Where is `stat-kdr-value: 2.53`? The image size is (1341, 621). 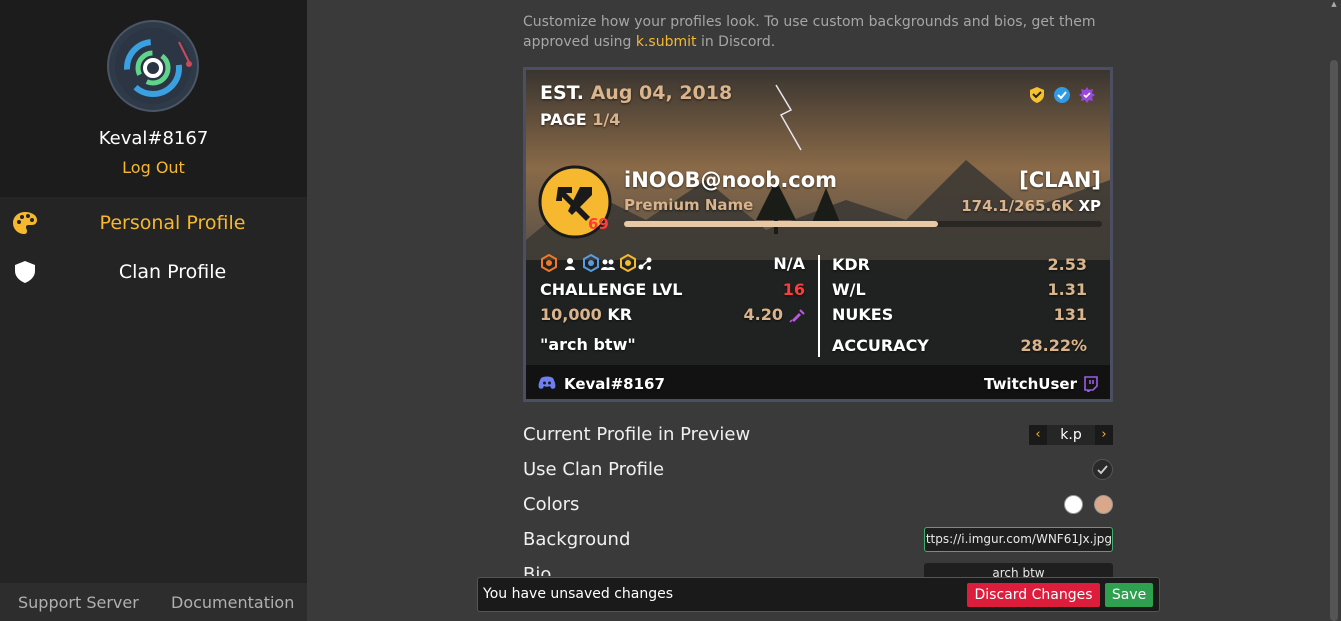
stat-kdr-value: 2.53 is located at coordinates (1067, 264).